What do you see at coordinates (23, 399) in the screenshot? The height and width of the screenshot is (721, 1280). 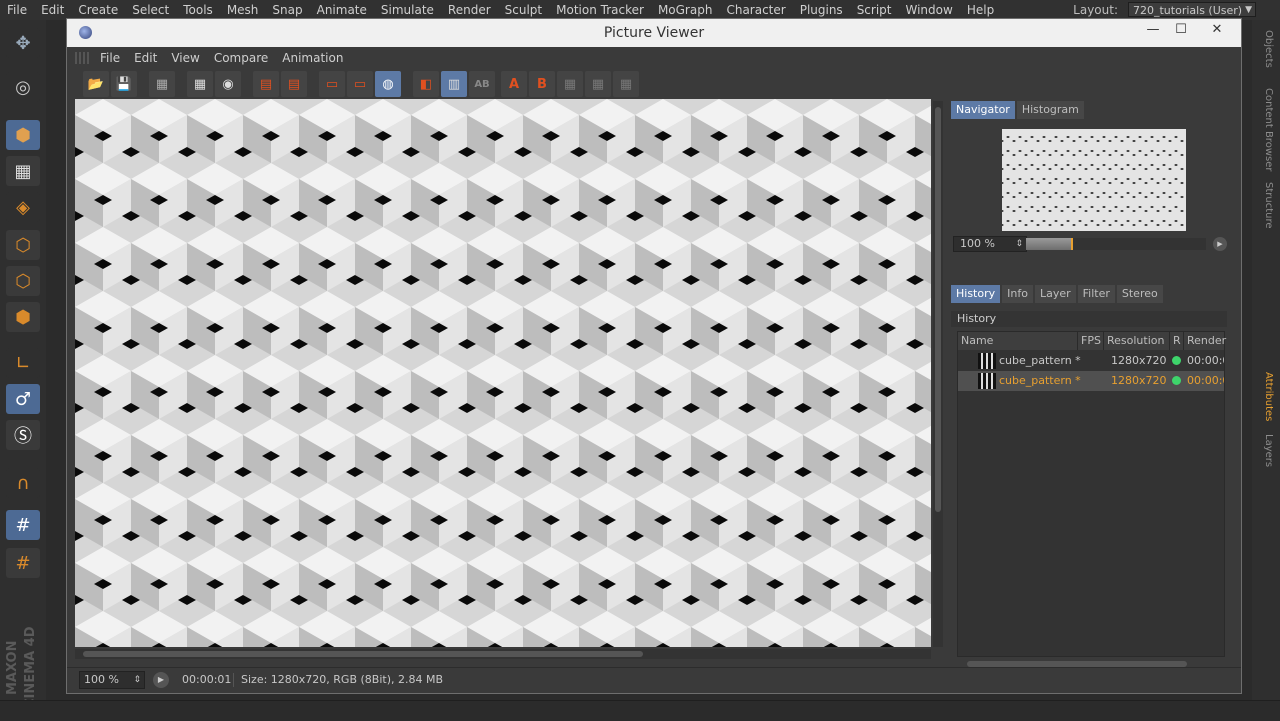 I see `tweak-icon: ♂` at bounding box center [23, 399].